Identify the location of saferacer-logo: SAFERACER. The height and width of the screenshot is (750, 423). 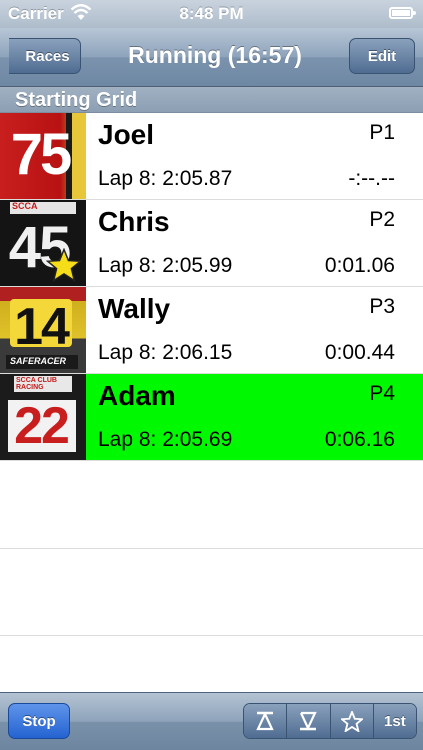
(38, 361).